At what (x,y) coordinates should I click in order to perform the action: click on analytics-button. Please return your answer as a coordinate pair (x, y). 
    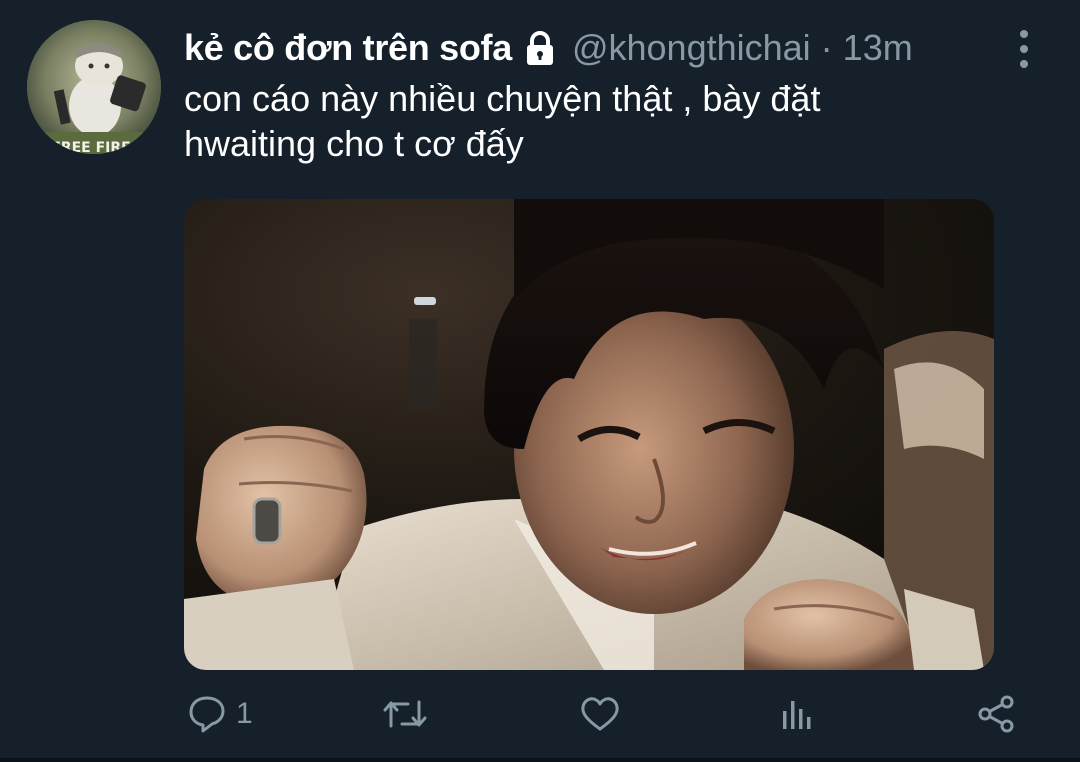
    Looking at the image, I should click on (797, 714).